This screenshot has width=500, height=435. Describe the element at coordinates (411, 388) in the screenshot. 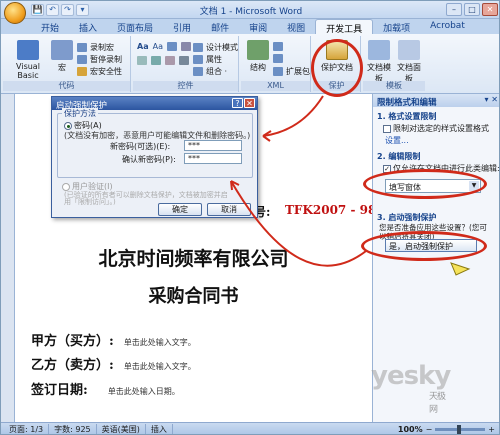

I see `yesky-watermark-logo: yesky 天极网` at that location.